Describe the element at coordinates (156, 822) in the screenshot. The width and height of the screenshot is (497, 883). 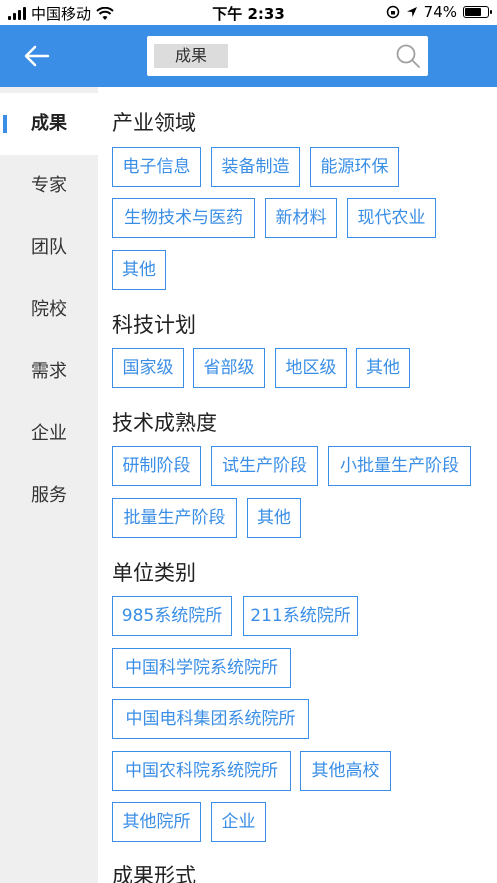
I see `filter-tag: 其他院所` at that location.